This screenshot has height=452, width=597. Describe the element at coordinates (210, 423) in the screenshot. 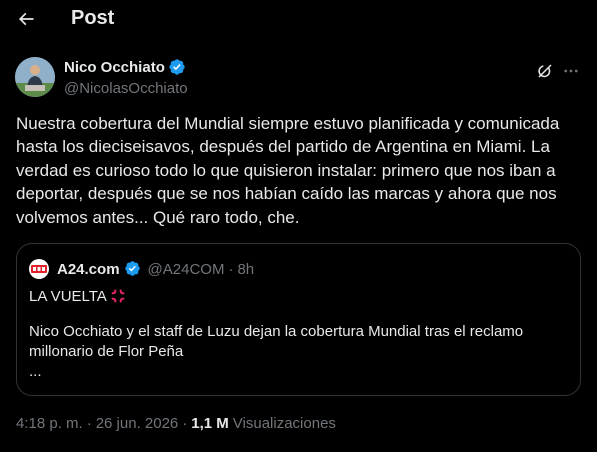

I see `views-count: 1,1 M` at that location.